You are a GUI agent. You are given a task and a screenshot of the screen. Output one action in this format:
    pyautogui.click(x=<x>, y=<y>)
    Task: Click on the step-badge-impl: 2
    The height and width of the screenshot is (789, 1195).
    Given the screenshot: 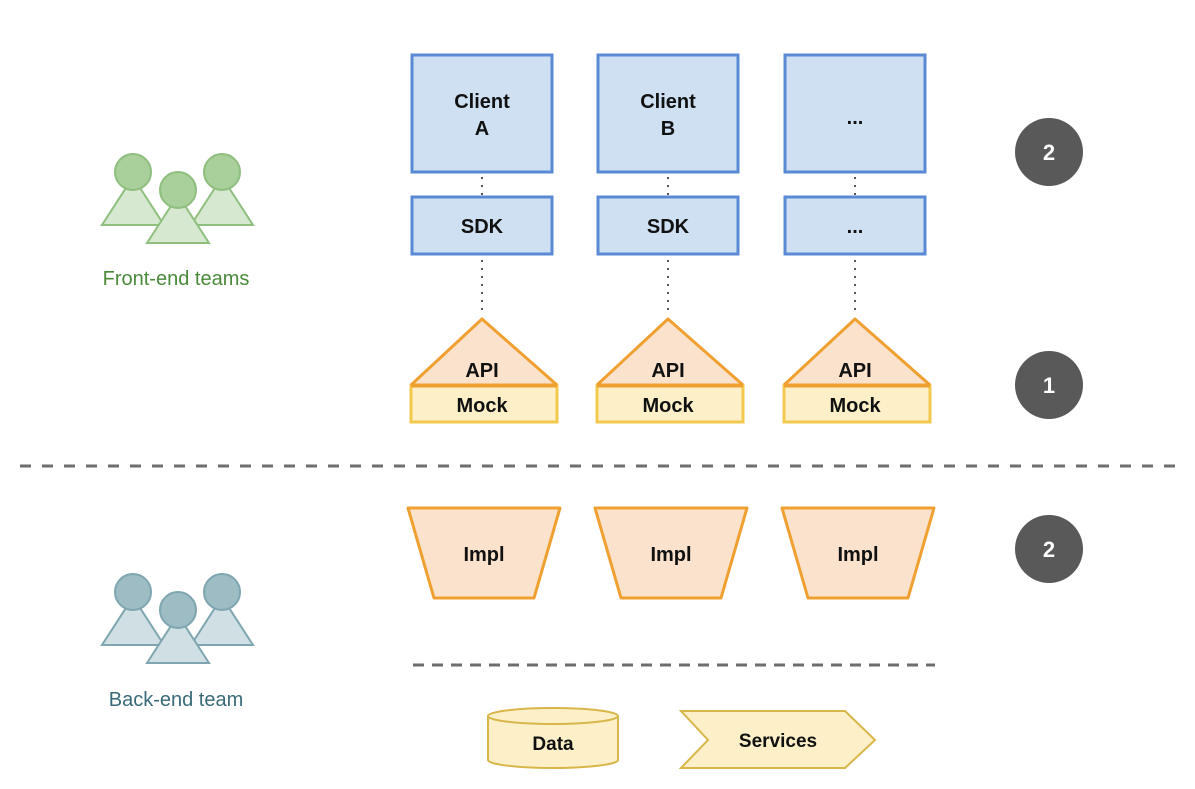 What is the action you would take?
    pyautogui.click(x=1049, y=549)
    